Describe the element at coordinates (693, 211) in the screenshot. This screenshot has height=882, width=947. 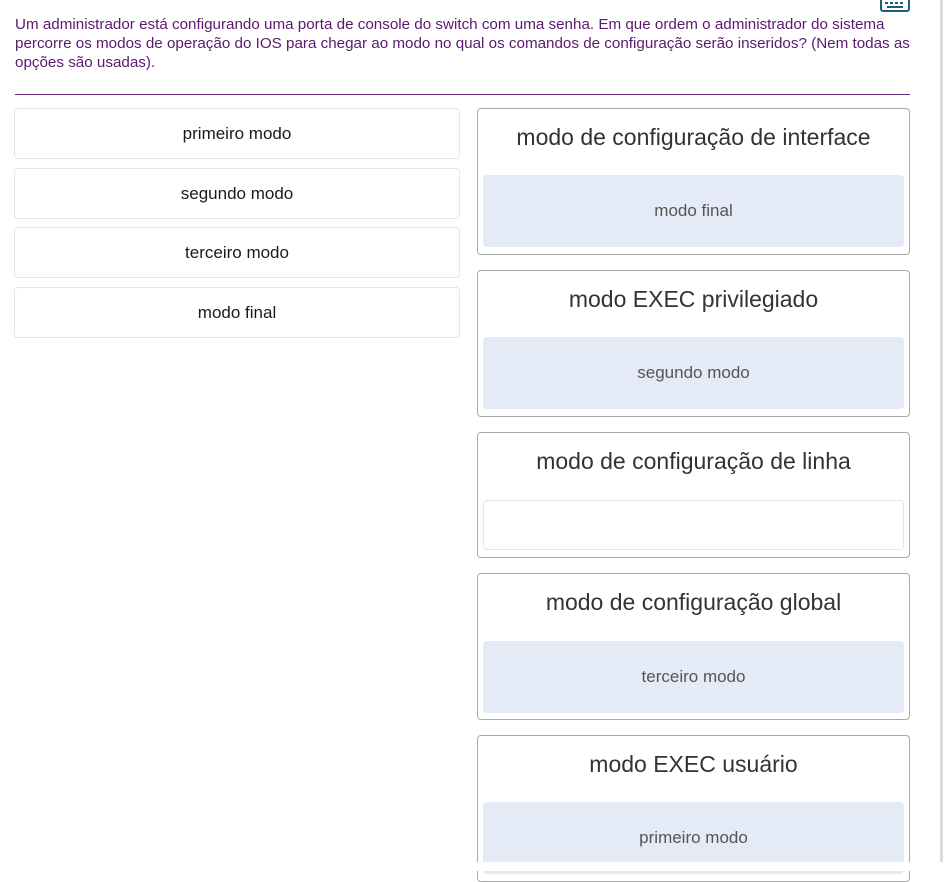
I see `drop-zone: modo final` at that location.